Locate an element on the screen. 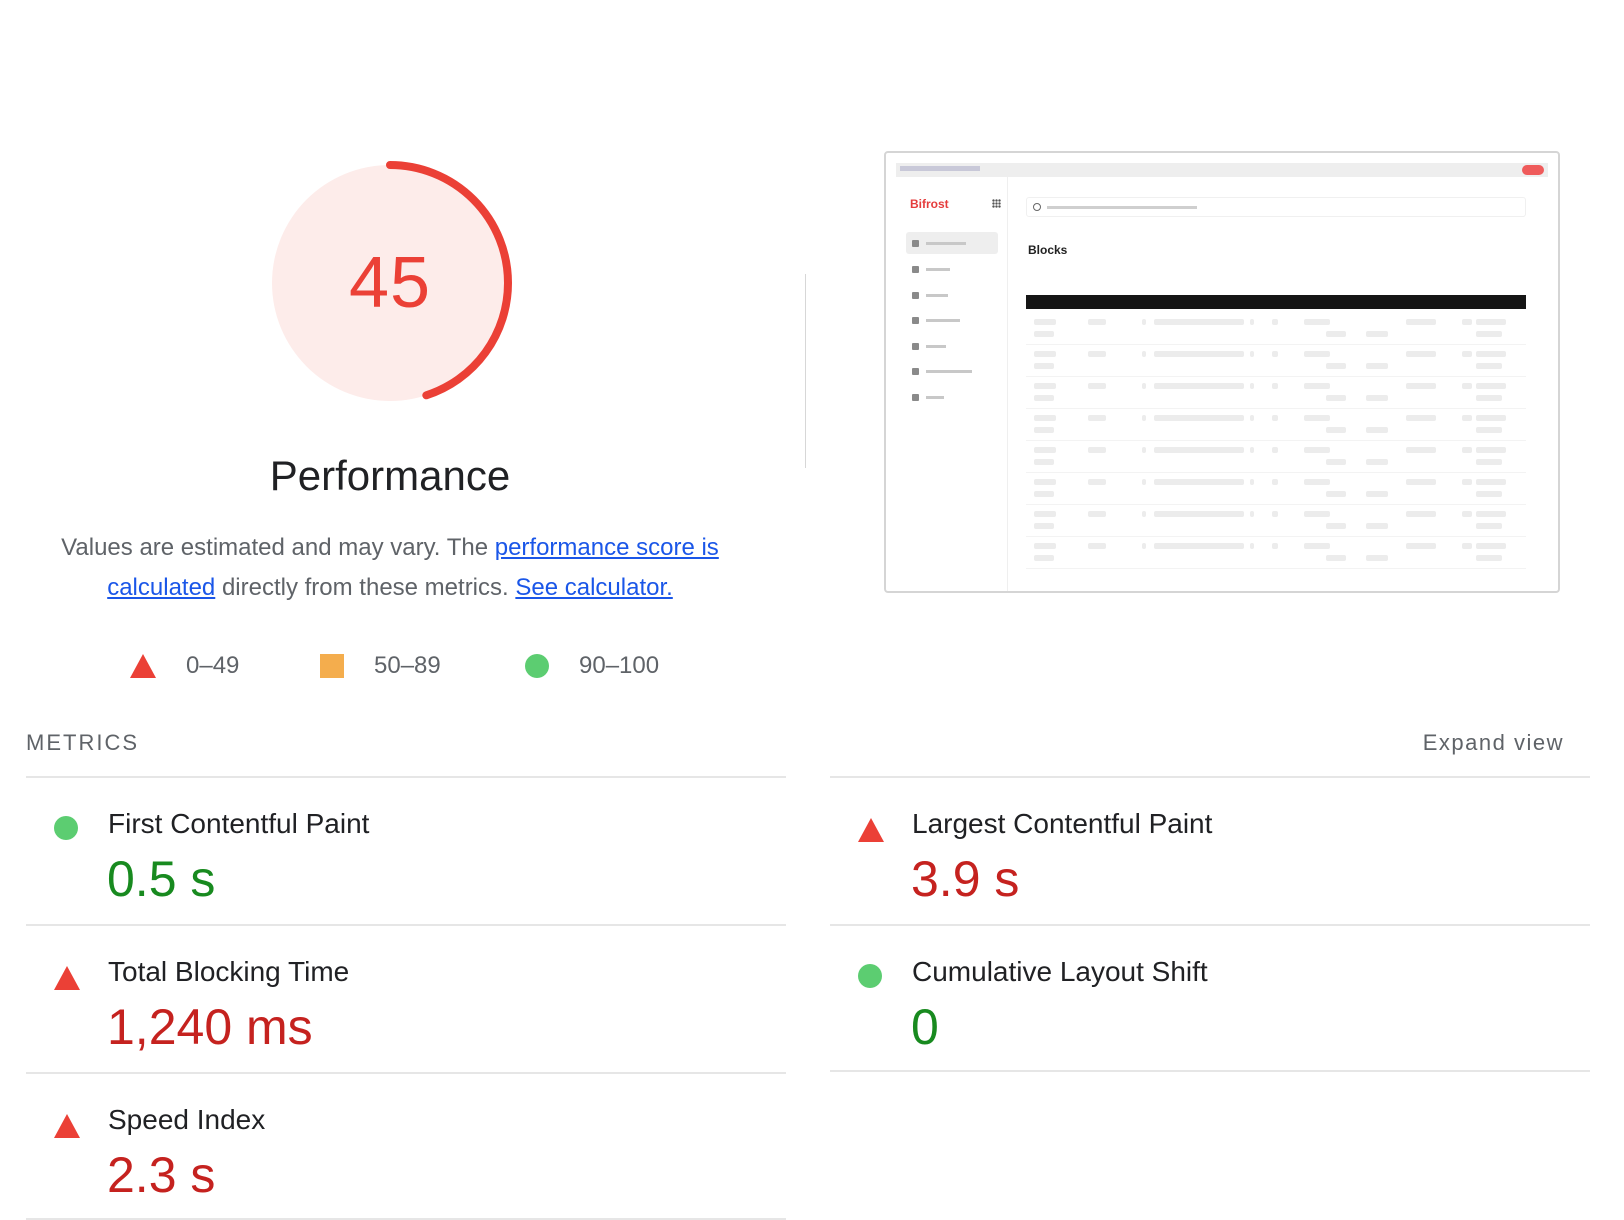 The height and width of the screenshot is (1220, 1624). performance-score-gauge: 45 is located at coordinates (390, 283).